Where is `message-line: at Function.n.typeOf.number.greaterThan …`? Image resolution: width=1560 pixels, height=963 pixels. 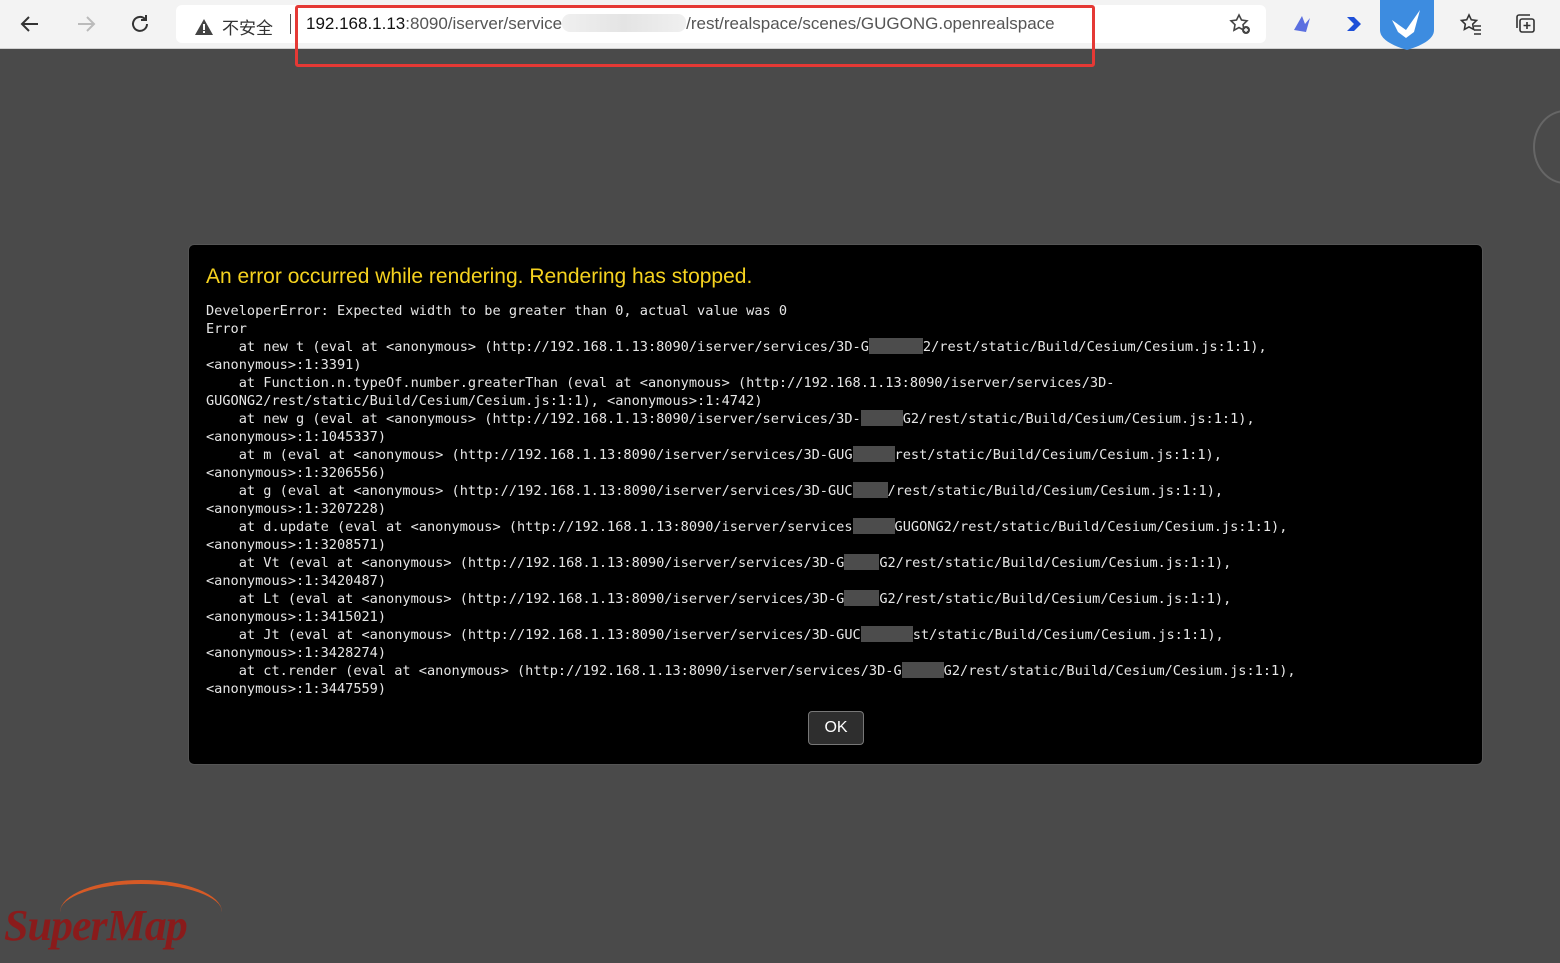 message-line: at Function.n.typeOf.number.greaterThan … is located at coordinates (660, 383).